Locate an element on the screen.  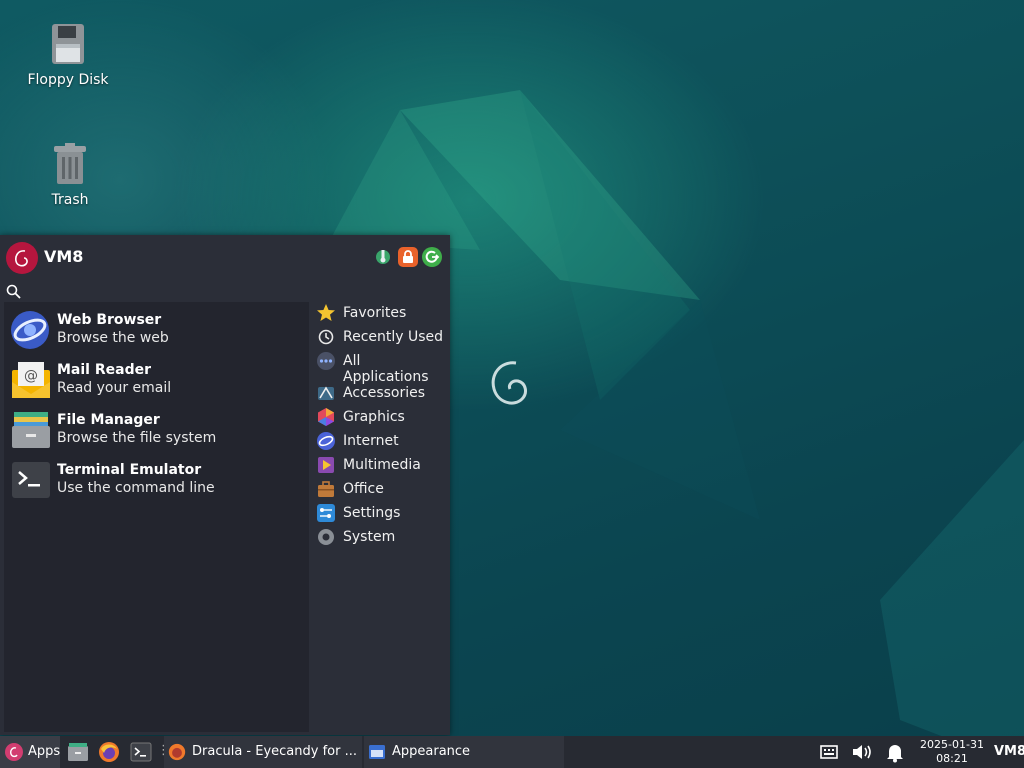
appearance-icon is located at coordinates (377, 752).